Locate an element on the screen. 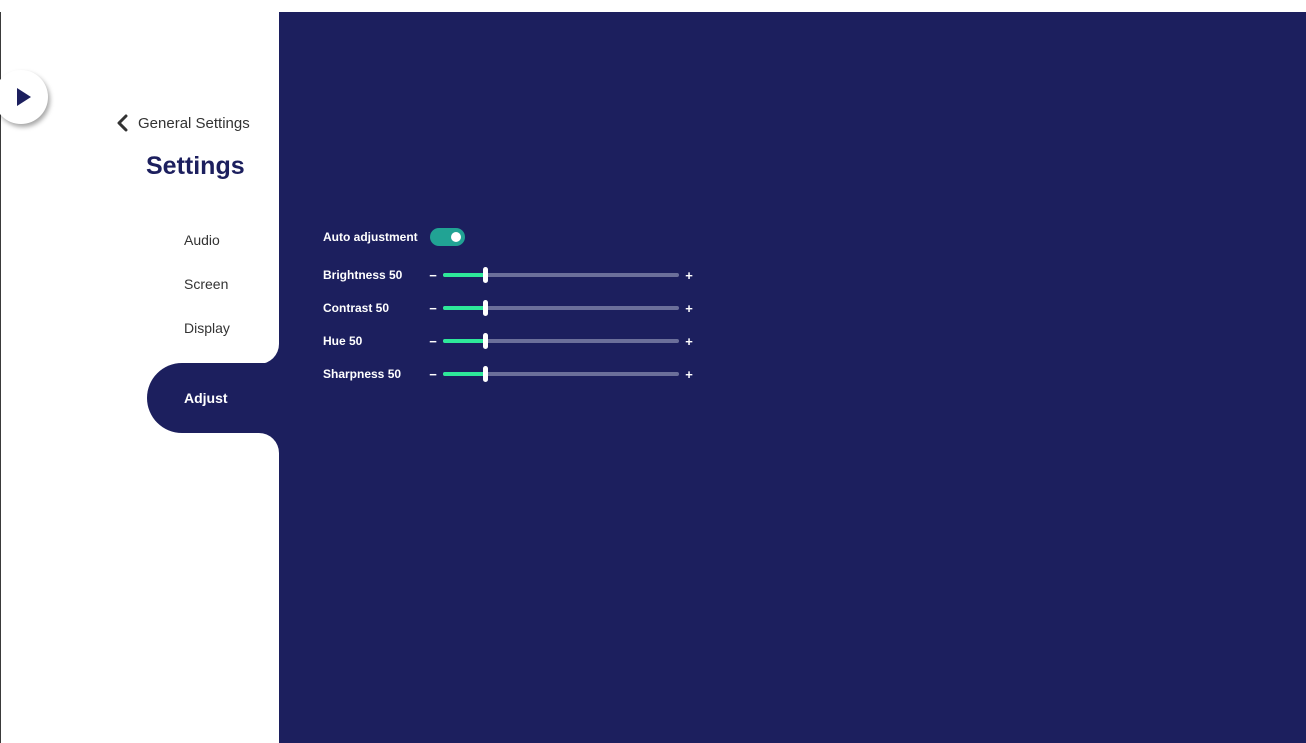 The image size is (1306, 743). back-button: General Settings is located at coordinates (183, 123).